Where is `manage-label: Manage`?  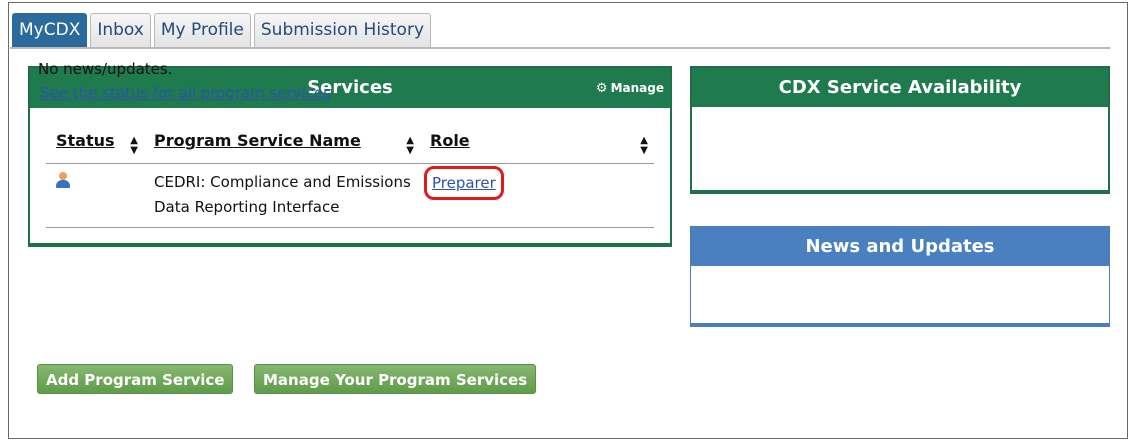
manage-label: Manage is located at coordinates (637, 88).